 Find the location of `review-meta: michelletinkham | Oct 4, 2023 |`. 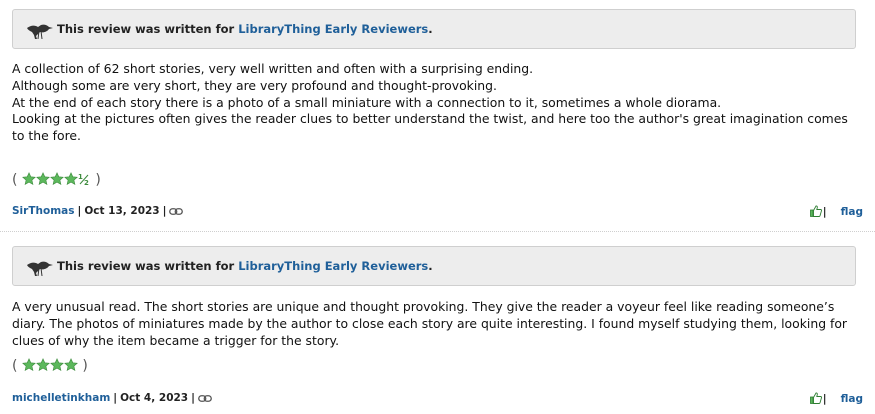

review-meta: michelletinkham | Oct 4, 2023 | is located at coordinates (112, 398).